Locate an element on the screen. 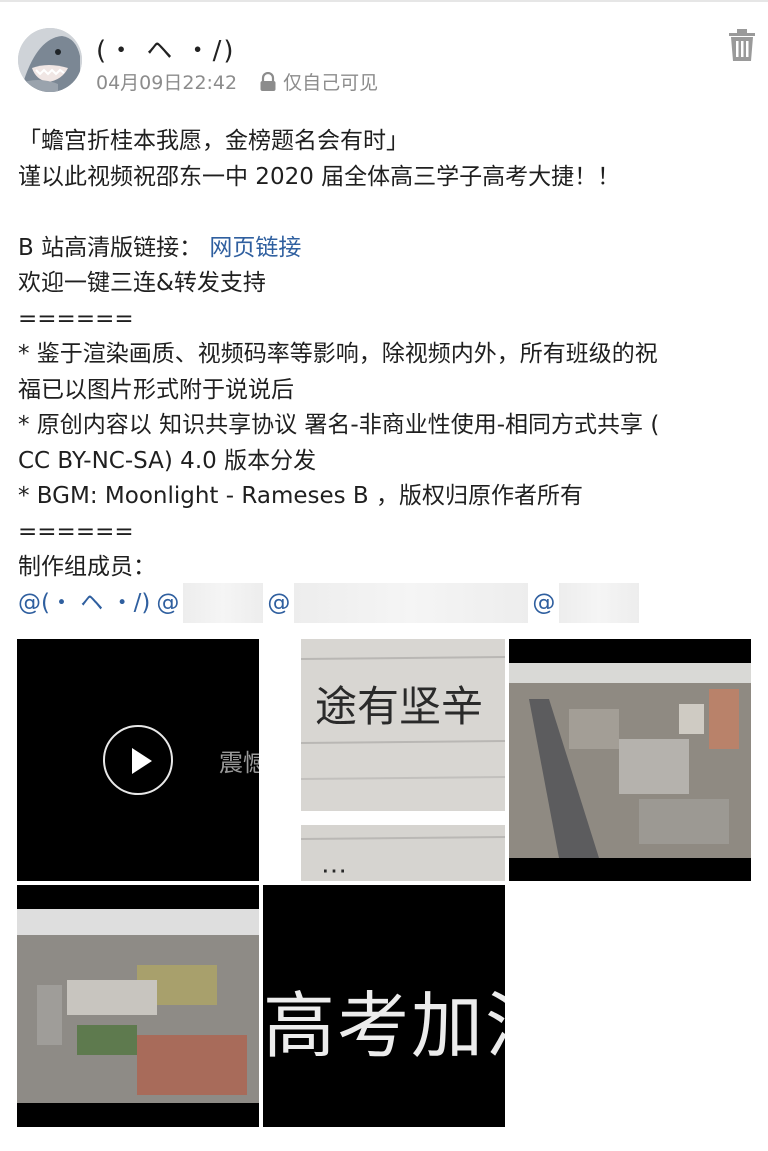 The height and width of the screenshot is (1151, 768). link-prefix: B 站高清版链接： is located at coordinates (110, 247).